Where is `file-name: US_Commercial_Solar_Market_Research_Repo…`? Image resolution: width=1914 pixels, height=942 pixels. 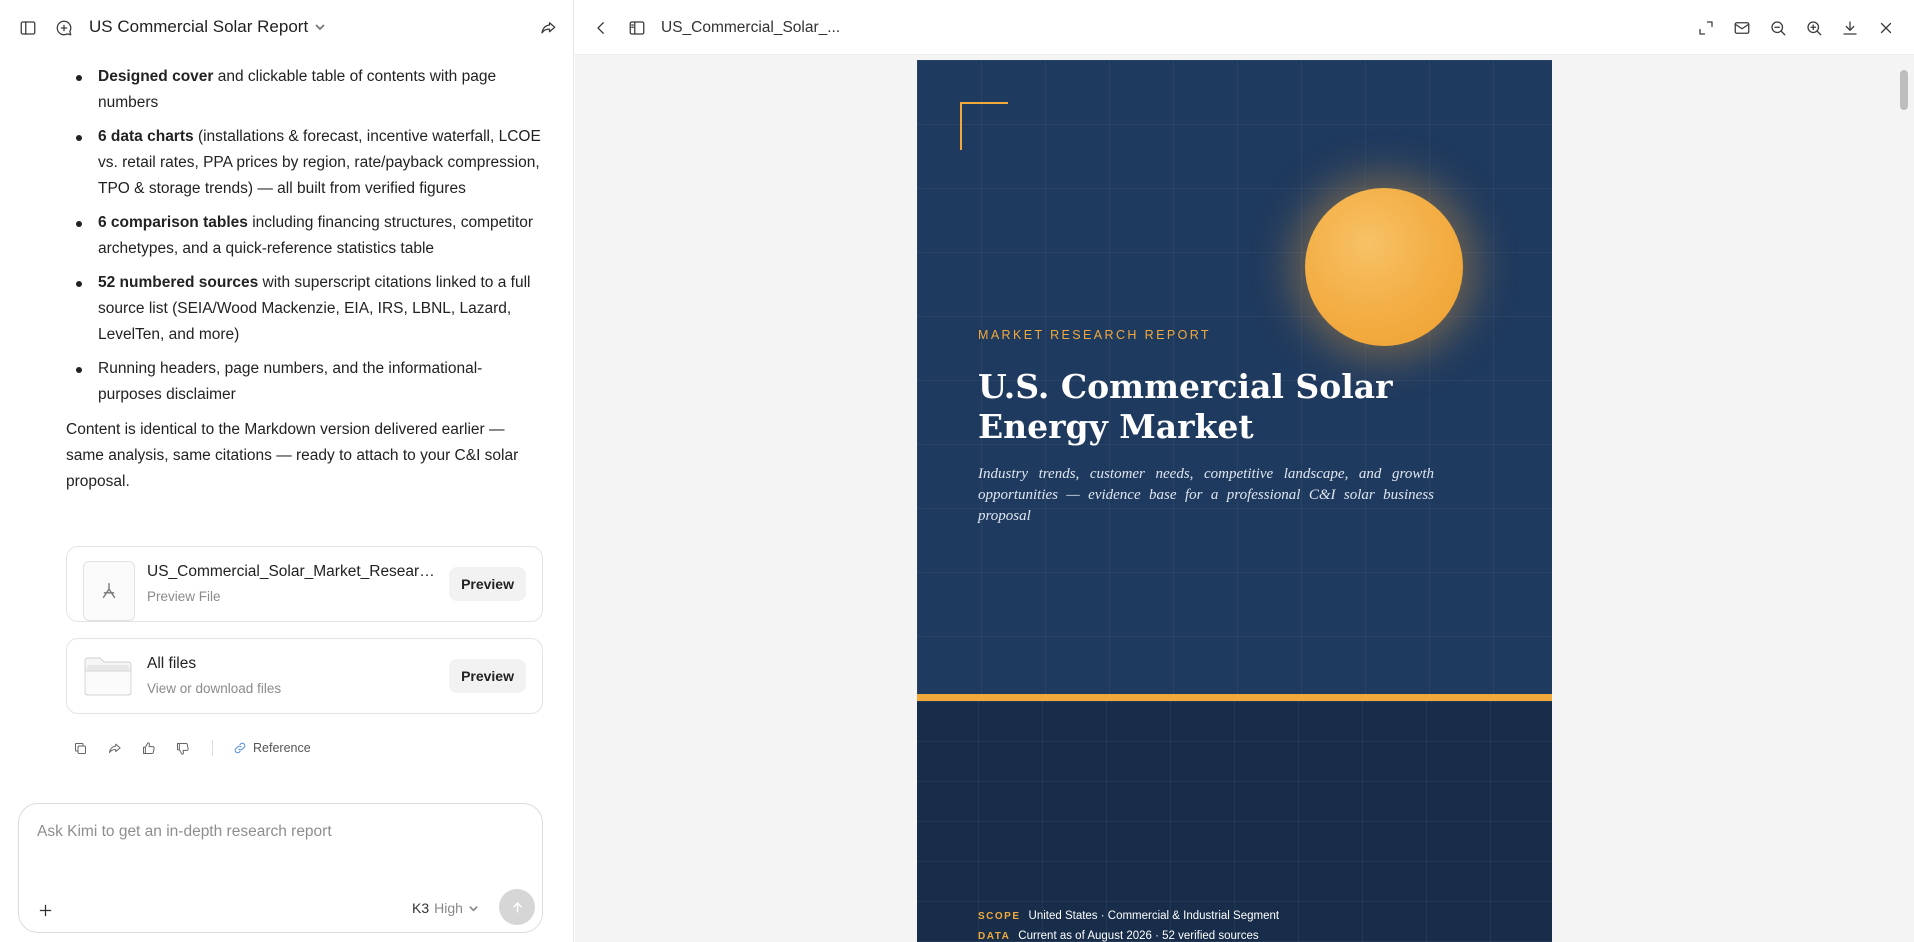 file-name: US_Commercial_Solar_Market_Research_Repo… is located at coordinates (292, 571).